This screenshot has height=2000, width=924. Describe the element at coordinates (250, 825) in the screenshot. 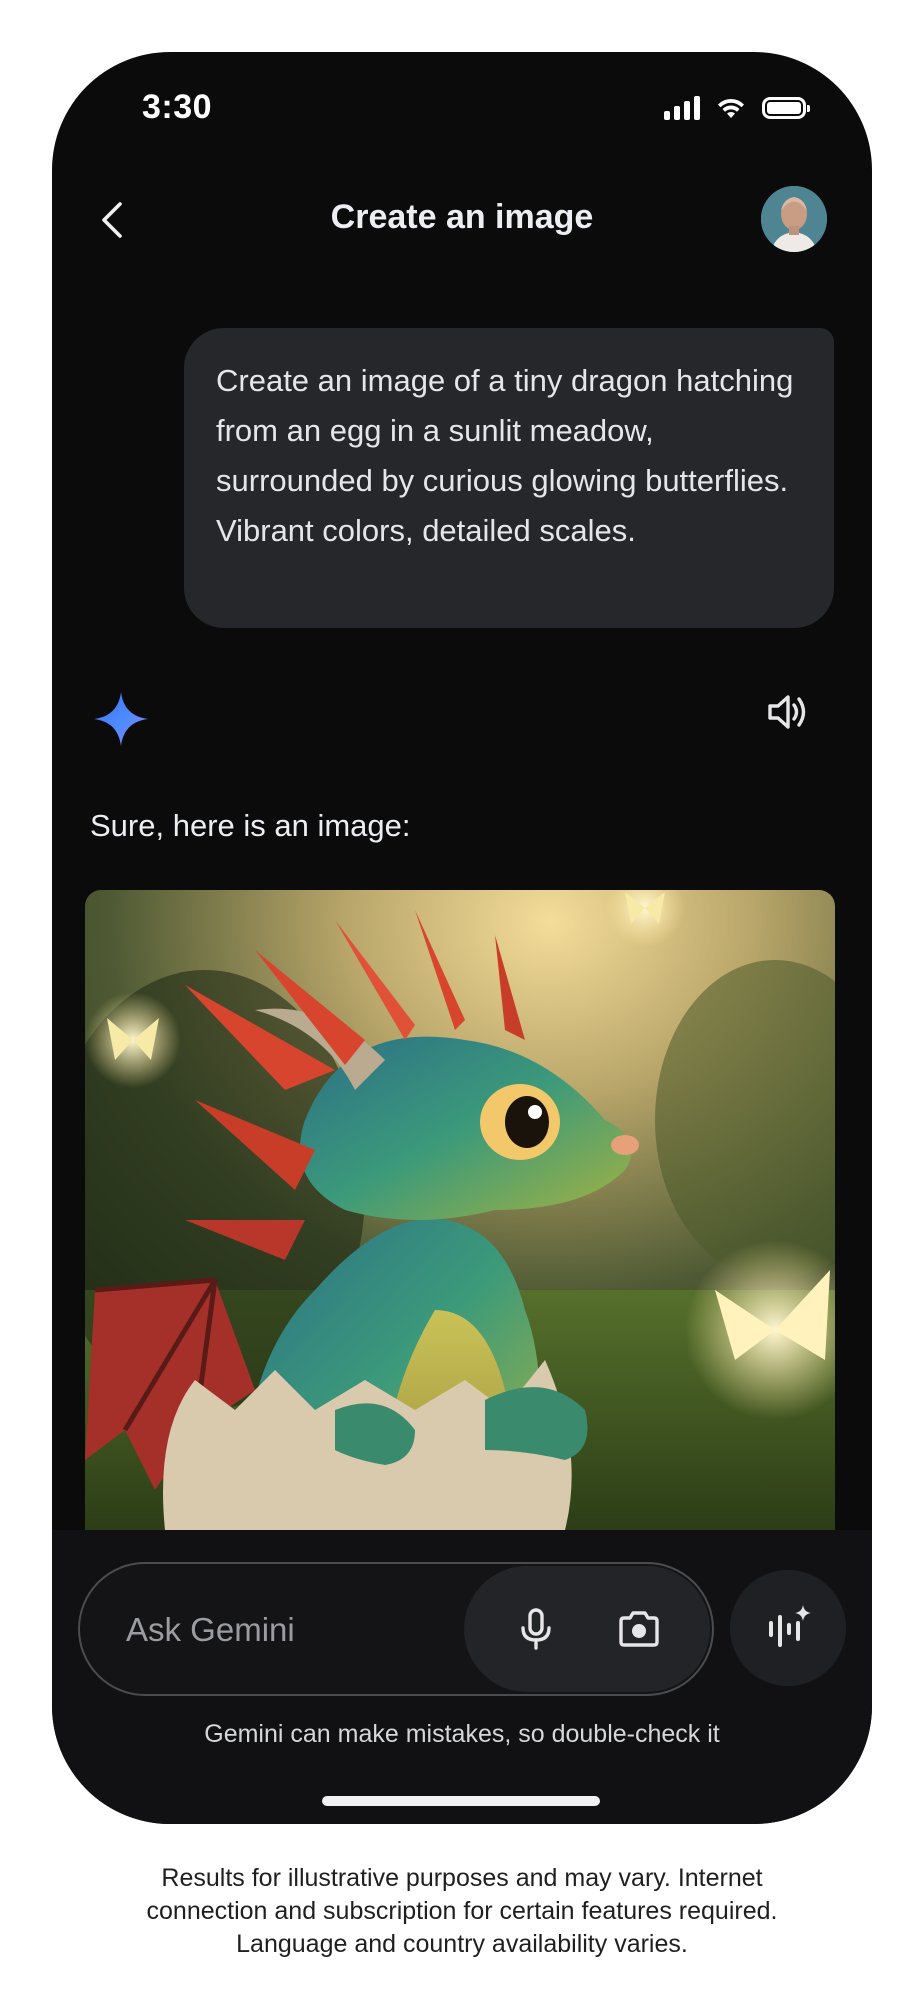

I see `response-text: Sure, here is an image:` at that location.